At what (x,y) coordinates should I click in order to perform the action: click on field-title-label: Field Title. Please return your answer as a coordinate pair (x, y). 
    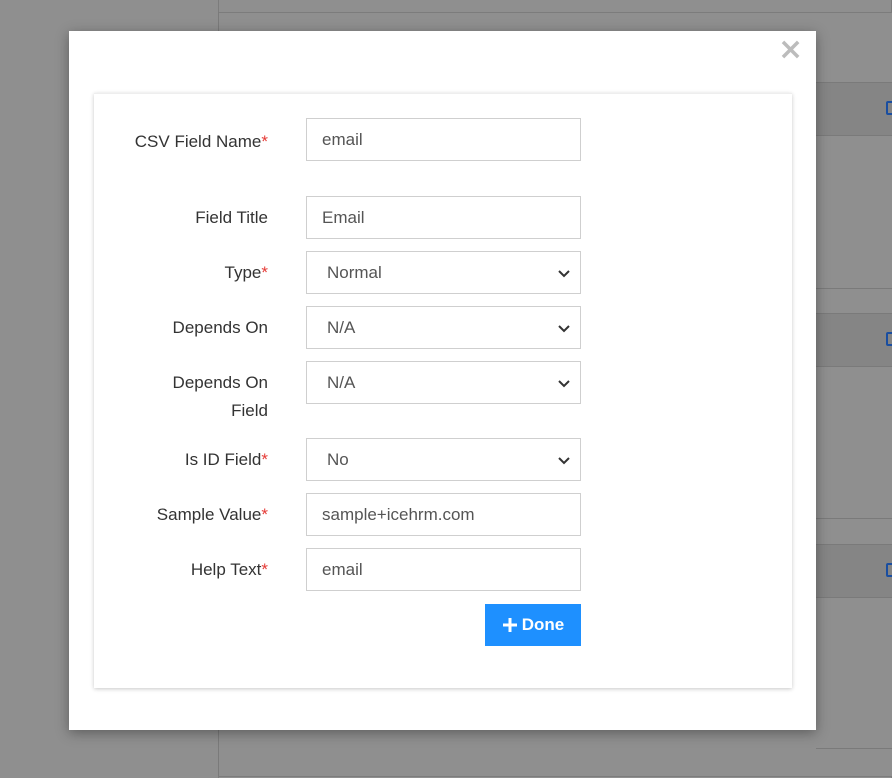
    Looking at the image, I should click on (193, 218).